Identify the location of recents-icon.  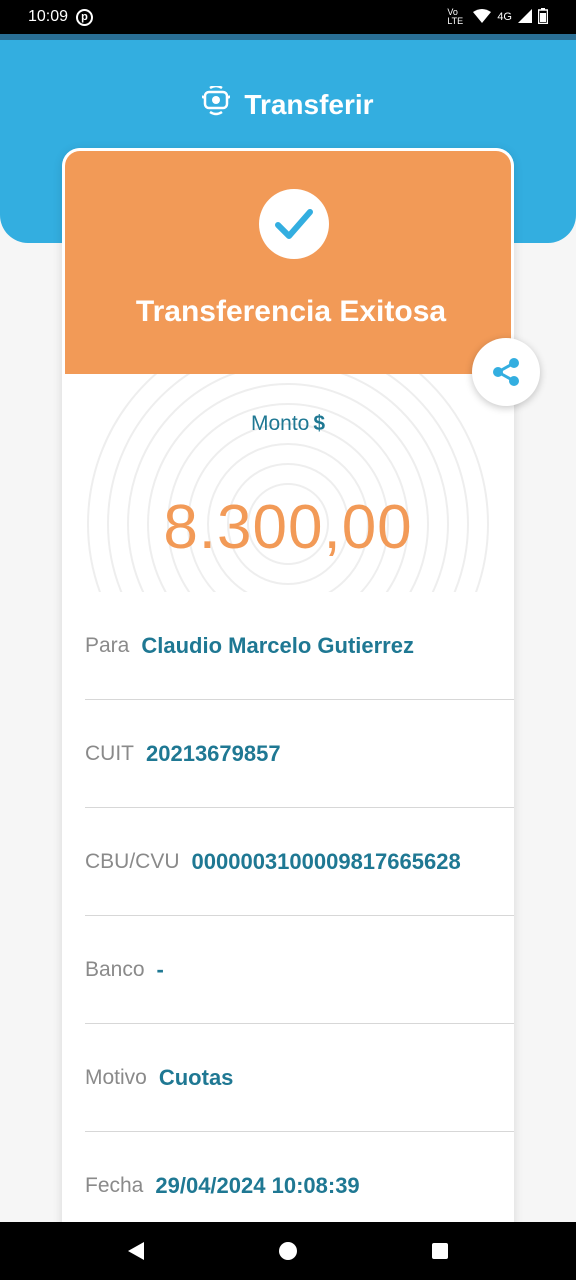
(440, 1251).